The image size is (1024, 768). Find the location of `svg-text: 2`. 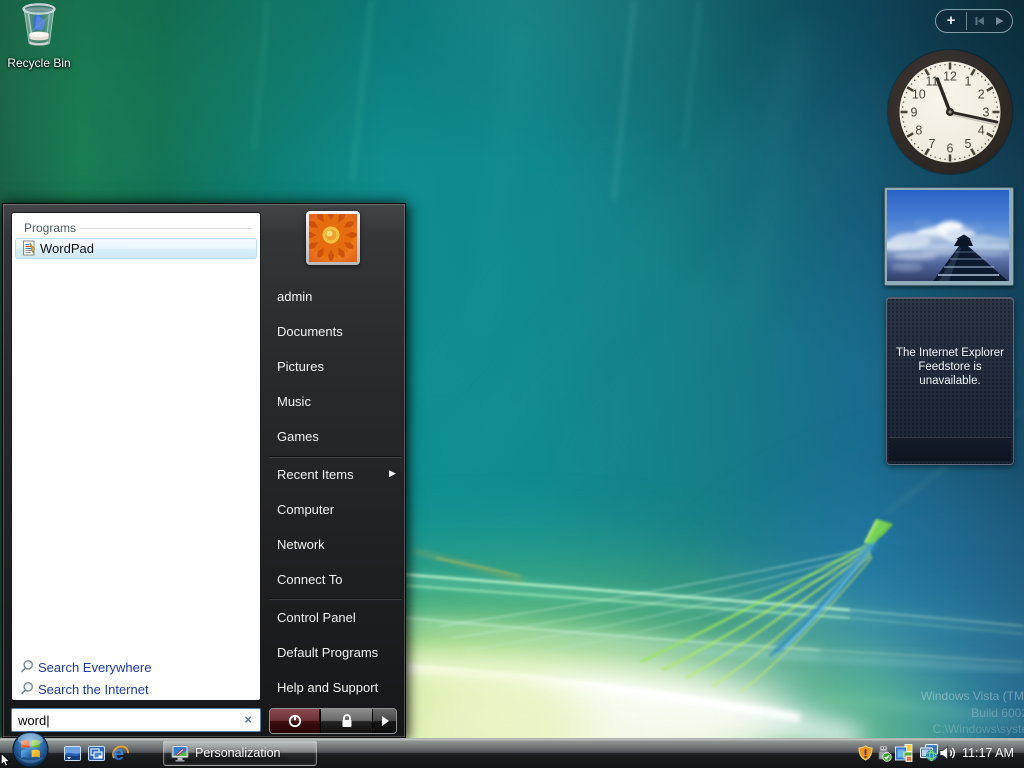

svg-text: 2 is located at coordinates (981, 95).